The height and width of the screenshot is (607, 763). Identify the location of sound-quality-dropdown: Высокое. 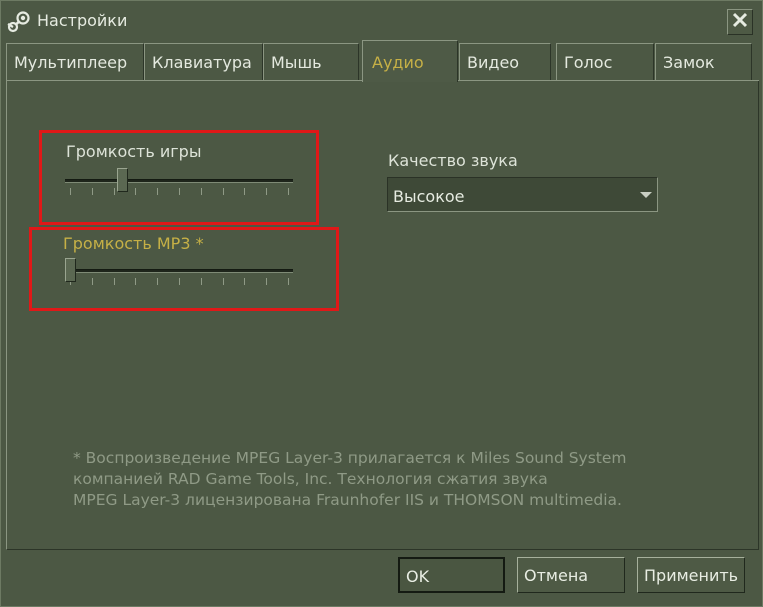
(522, 194).